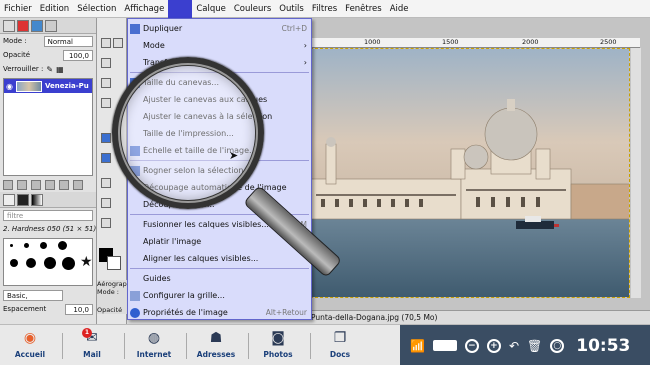 The image size is (650, 365). I want to click on eraser-tool-icon, so click(106, 203).